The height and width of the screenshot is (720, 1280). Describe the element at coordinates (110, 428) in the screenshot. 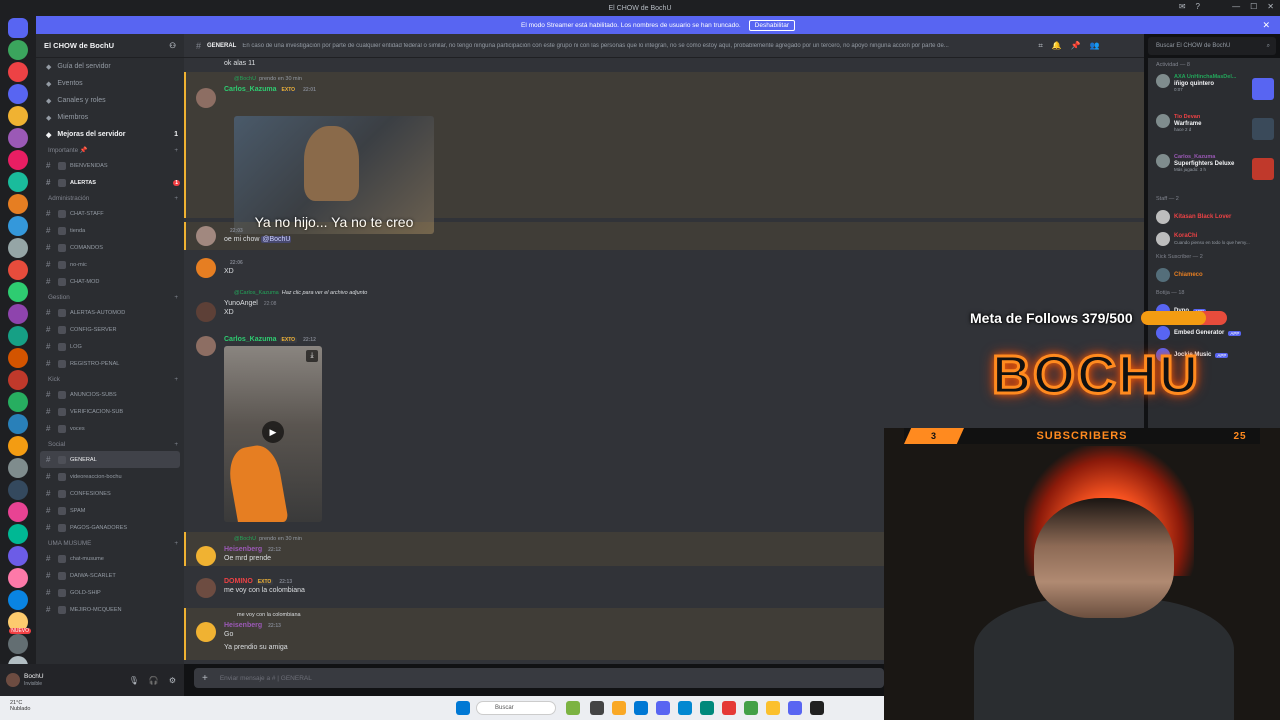

I see `channel-item: # voces` at that location.